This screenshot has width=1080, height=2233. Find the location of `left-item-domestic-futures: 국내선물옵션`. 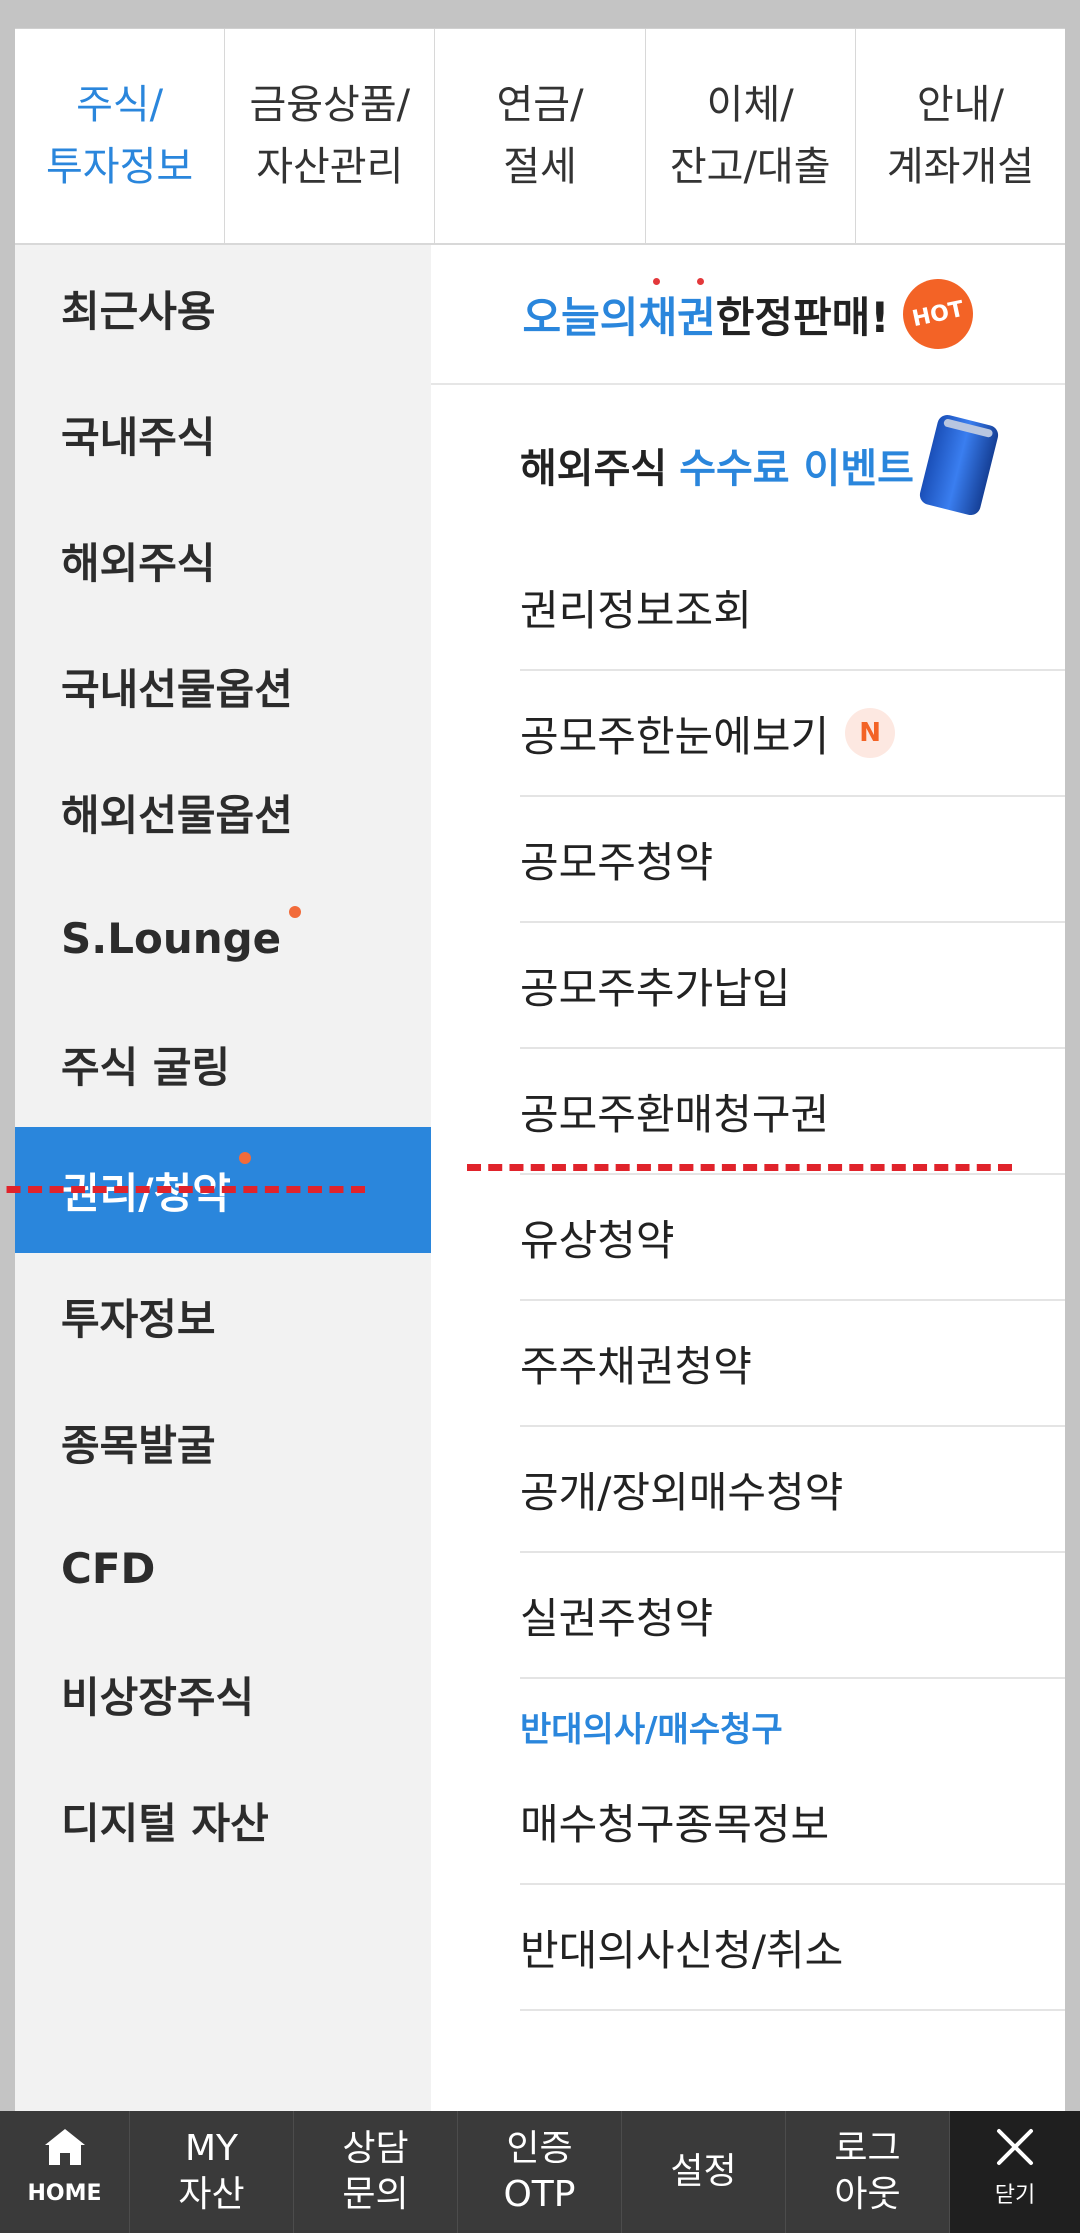

left-item-domestic-futures: 국내선물옵션 is located at coordinates (223, 686).